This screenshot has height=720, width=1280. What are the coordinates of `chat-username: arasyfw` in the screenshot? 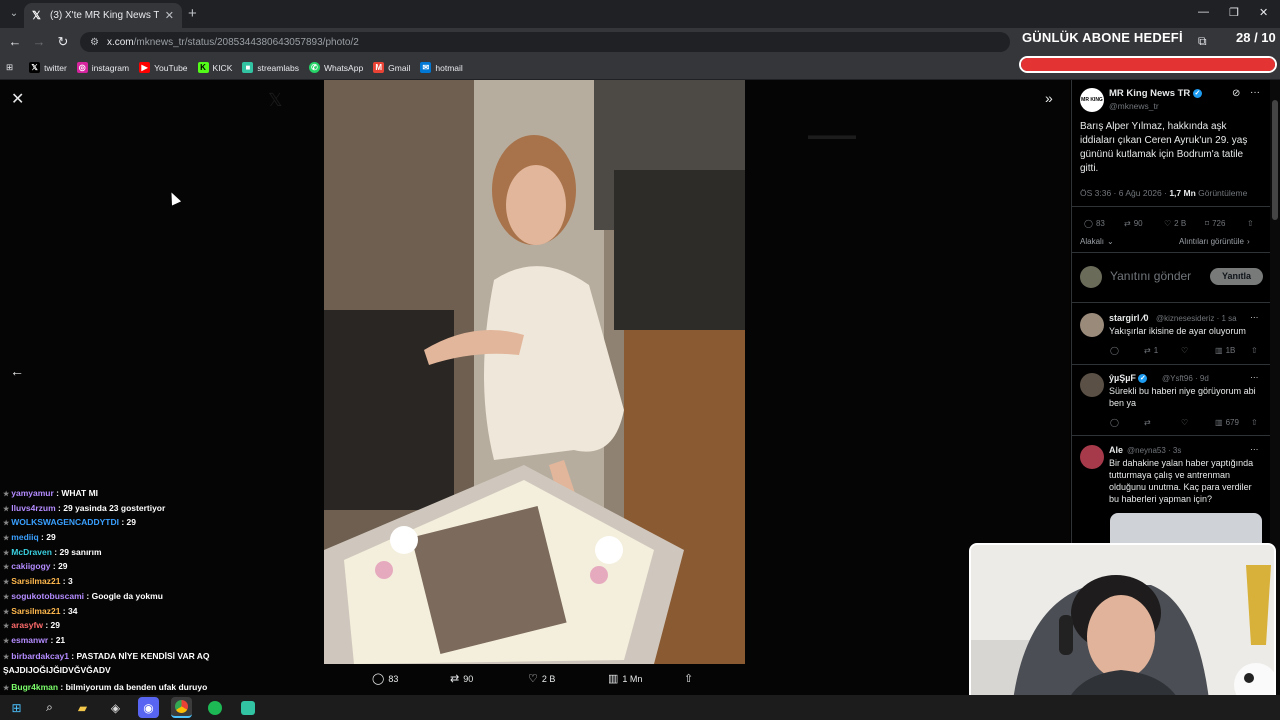 It's located at (27, 625).